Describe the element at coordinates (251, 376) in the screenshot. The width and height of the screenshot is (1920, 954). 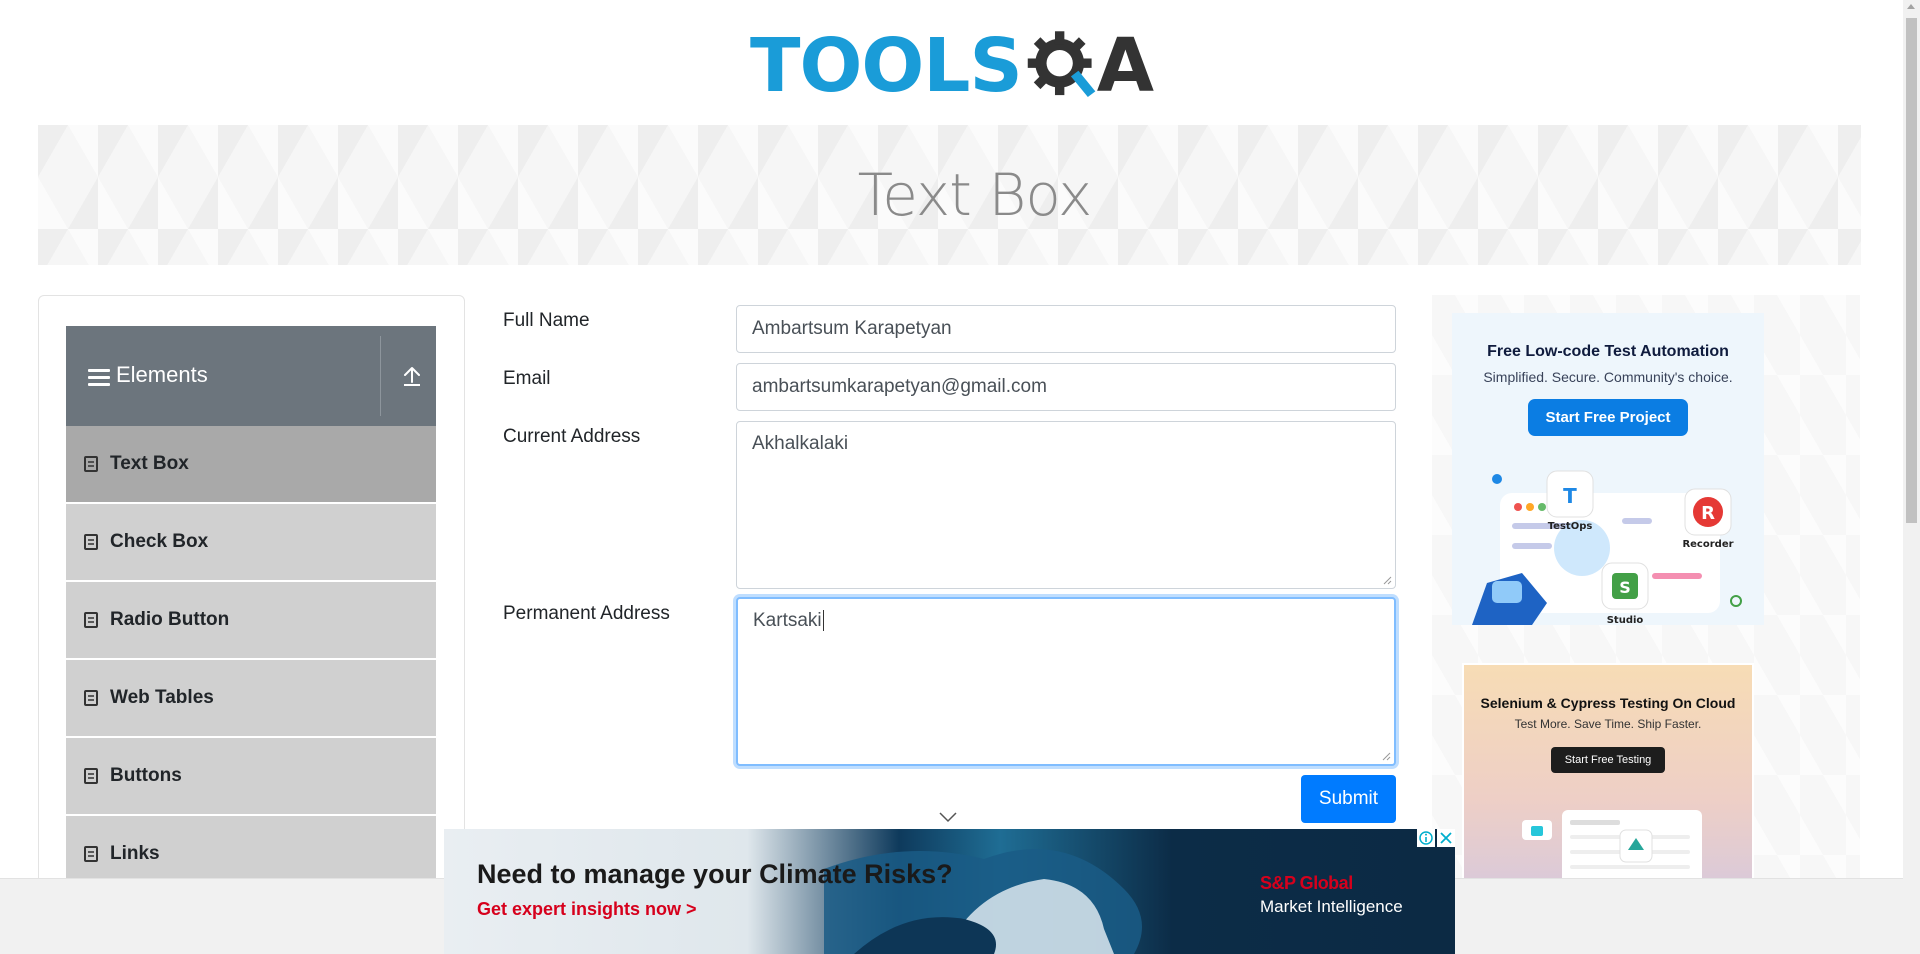
I see `sidebar-group-elements: Elements` at that location.